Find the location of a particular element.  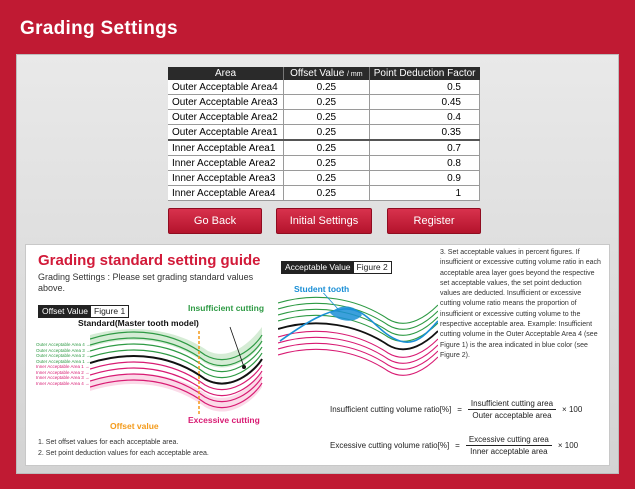

page-title: Grading Settings is located at coordinates (99, 28).